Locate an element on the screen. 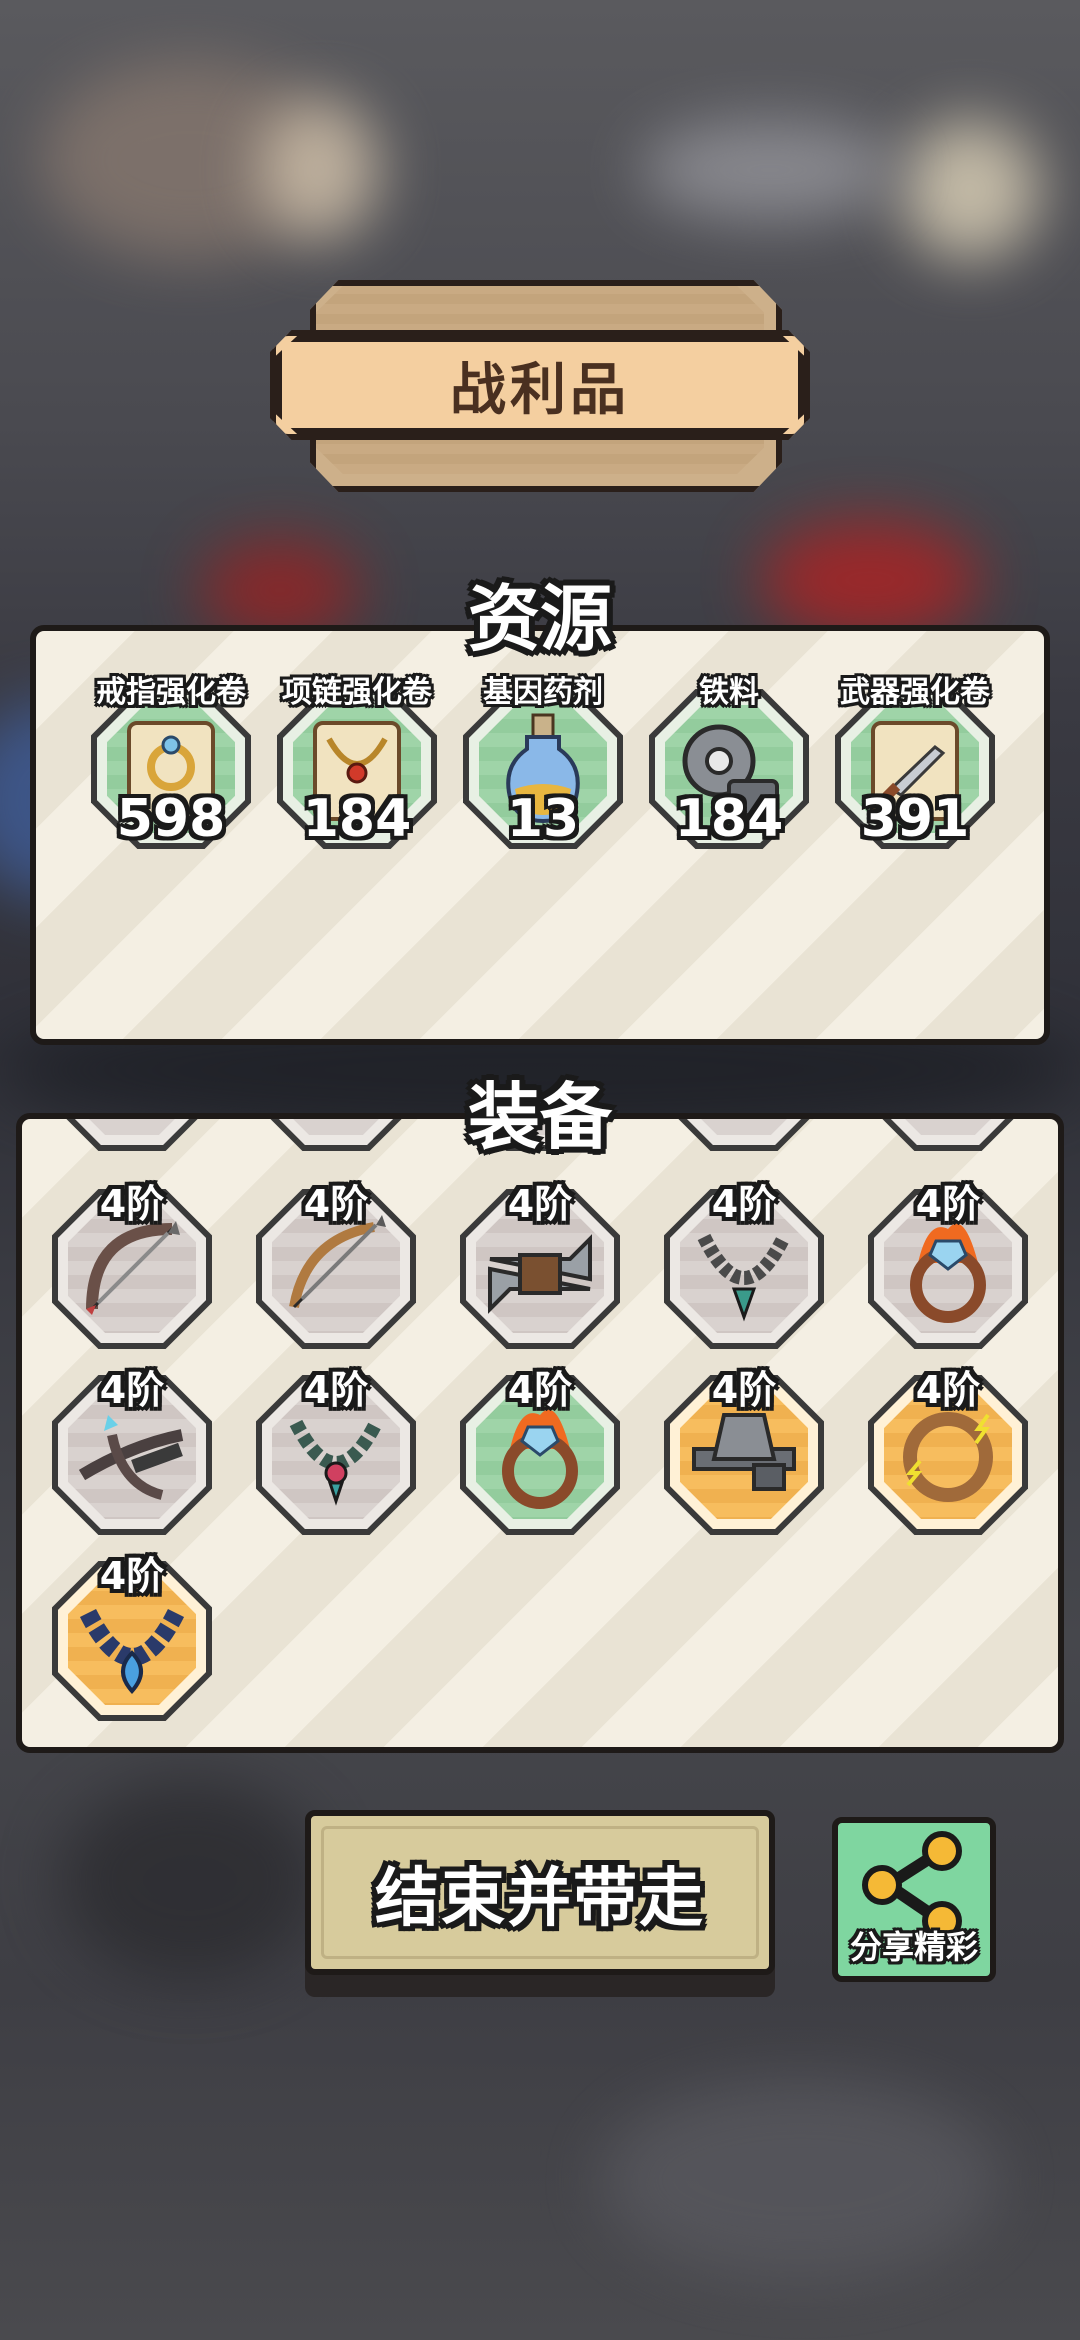  resource-item: 铁料 184 is located at coordinates (729, 768).